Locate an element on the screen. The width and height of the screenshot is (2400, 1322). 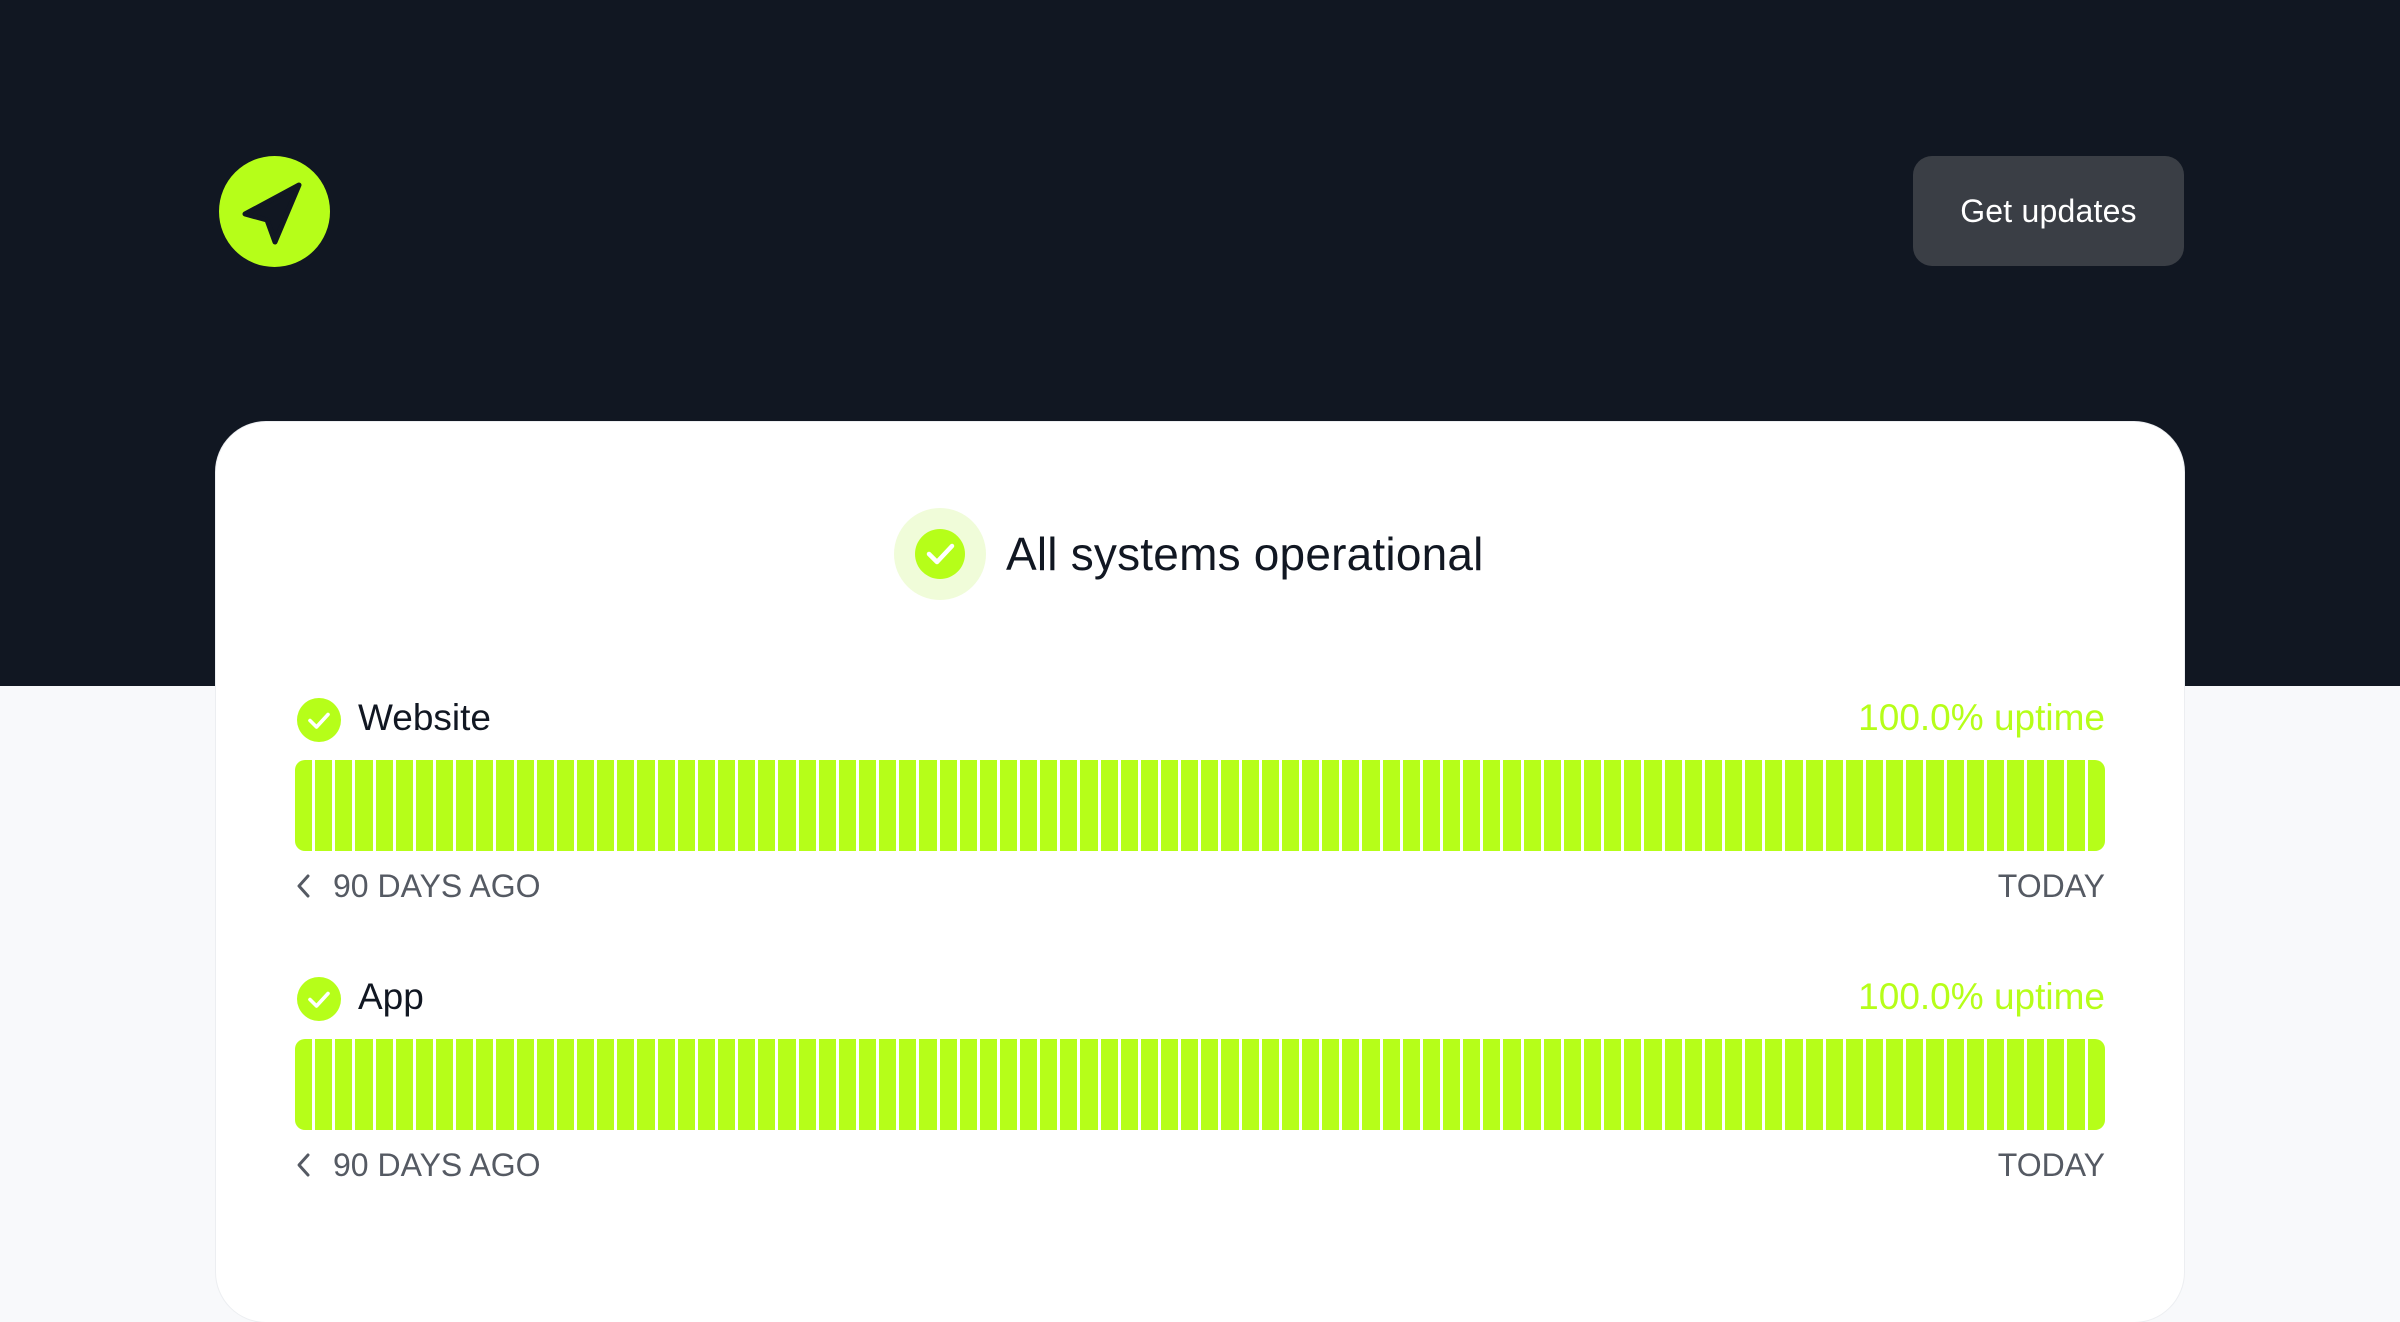
get-updates-button: Get updates is located at coordinates (2048, 211).